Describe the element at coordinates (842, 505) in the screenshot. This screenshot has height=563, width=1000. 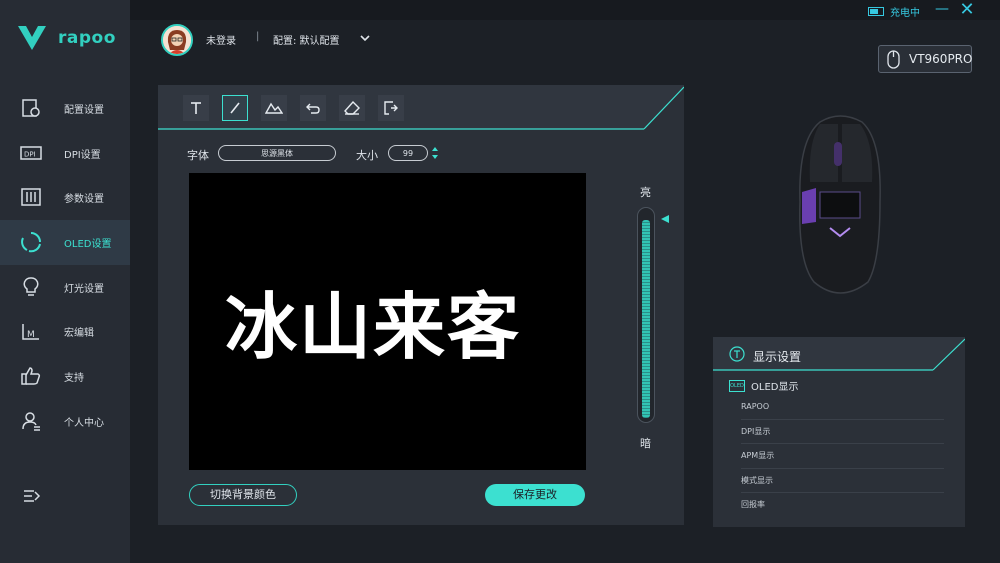
I see `display-option-polling-rate: 回报率` at that location.